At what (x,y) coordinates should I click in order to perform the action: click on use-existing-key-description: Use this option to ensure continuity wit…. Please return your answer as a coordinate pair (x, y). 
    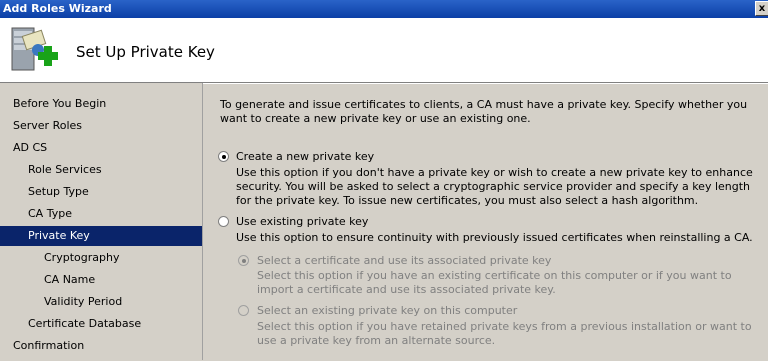
    Looking at the image, I should click on (494, 237).